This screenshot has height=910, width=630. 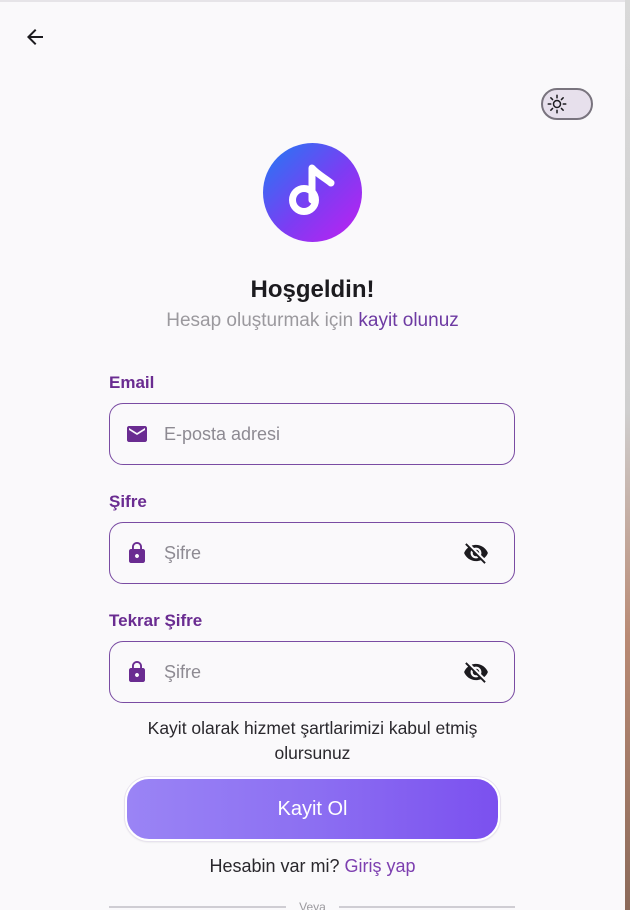 What do you see at coordinates (132, 382) in the screenshot?
I see `email-label: Email` at bounding box center [132, 382].